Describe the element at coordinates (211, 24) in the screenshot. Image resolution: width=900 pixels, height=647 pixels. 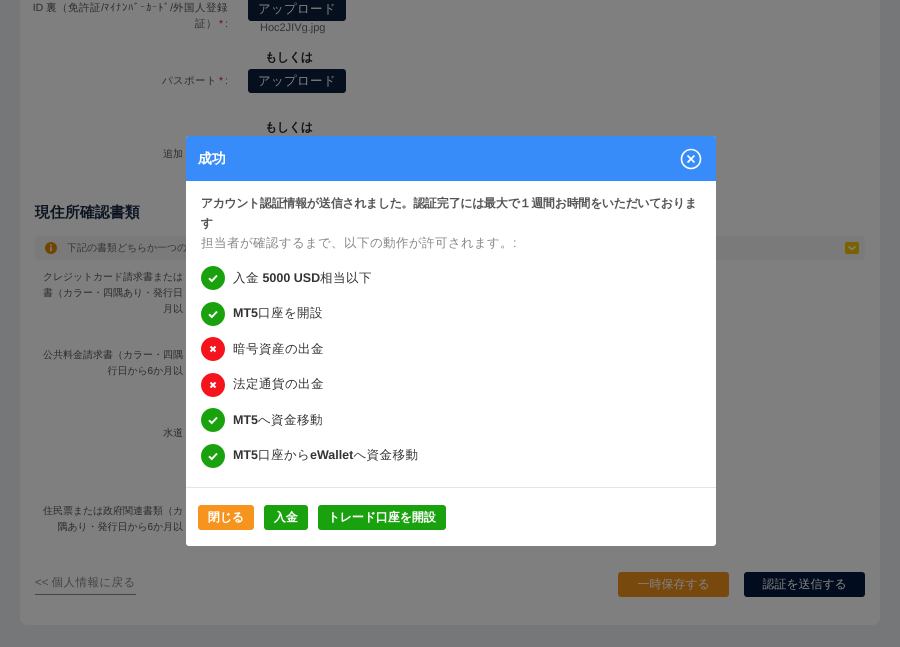
I see `field-label: 証） * :` at that location.